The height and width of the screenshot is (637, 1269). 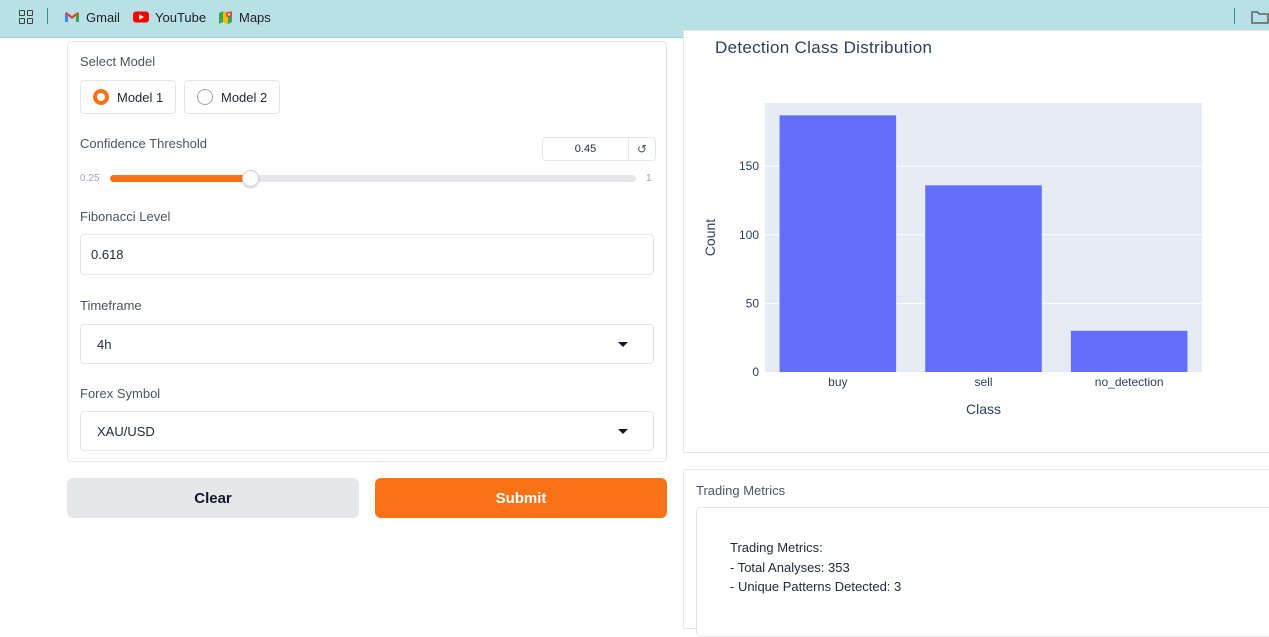 I want to click on slider-max-label: 1, so click(x=649, y=178).